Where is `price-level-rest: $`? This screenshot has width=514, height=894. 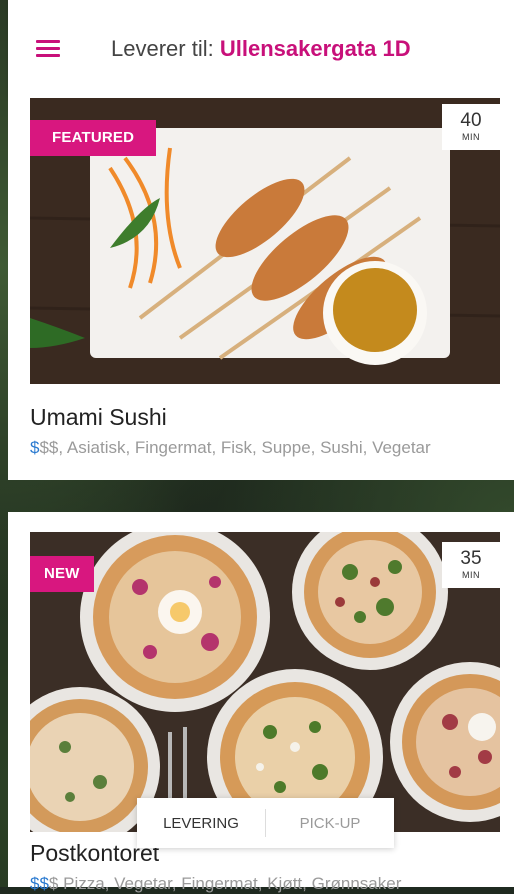 price-level-rest: $ is located at coordinates (53, 883).